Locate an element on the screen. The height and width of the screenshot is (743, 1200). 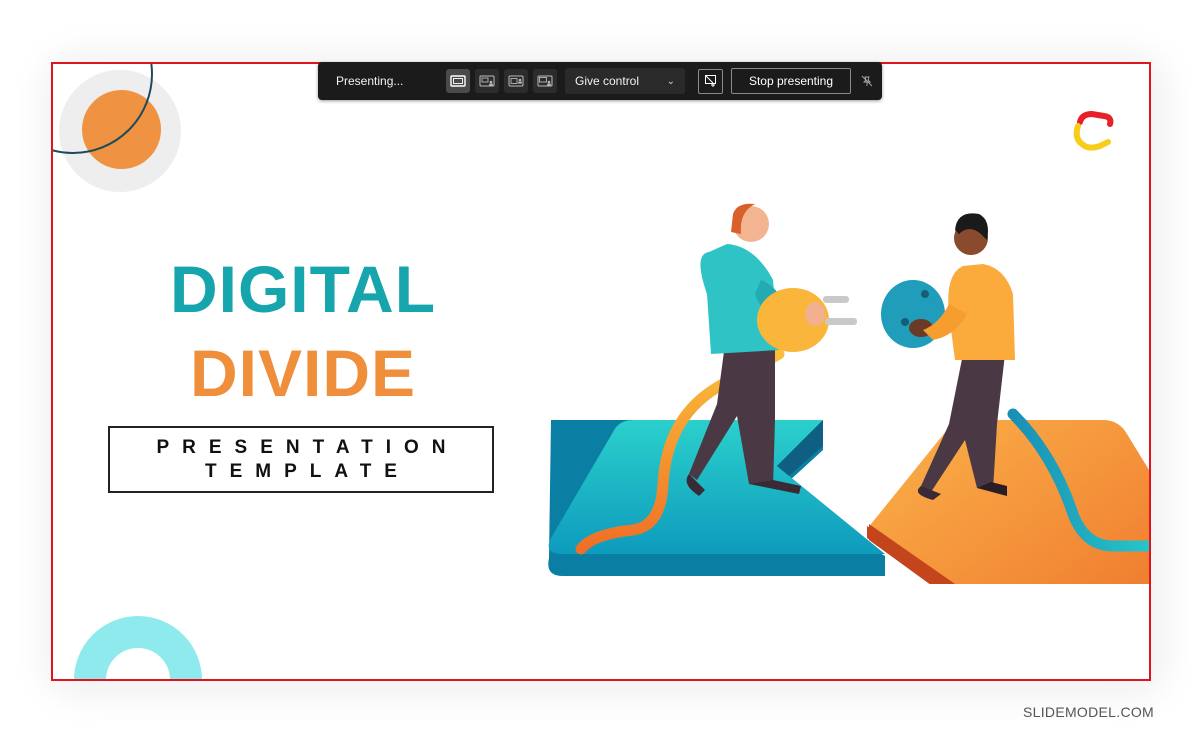
layout-content-only-button is located at coordinates (458, 81).